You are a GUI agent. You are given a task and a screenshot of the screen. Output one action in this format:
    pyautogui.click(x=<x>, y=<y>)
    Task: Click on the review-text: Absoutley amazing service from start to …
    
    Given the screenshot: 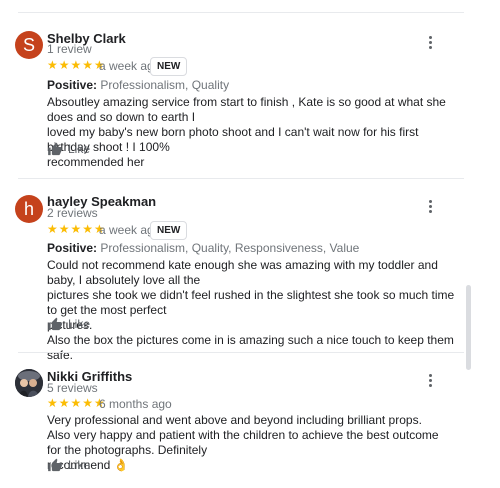 What is the action you would take?
    pyautogui.click(x=251, y=132)
    